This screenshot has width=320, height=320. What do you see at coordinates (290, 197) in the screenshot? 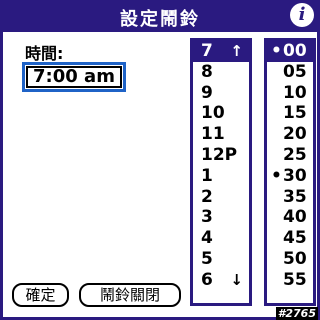
I see `minute-item: 35` at bounding box center [290, 197].